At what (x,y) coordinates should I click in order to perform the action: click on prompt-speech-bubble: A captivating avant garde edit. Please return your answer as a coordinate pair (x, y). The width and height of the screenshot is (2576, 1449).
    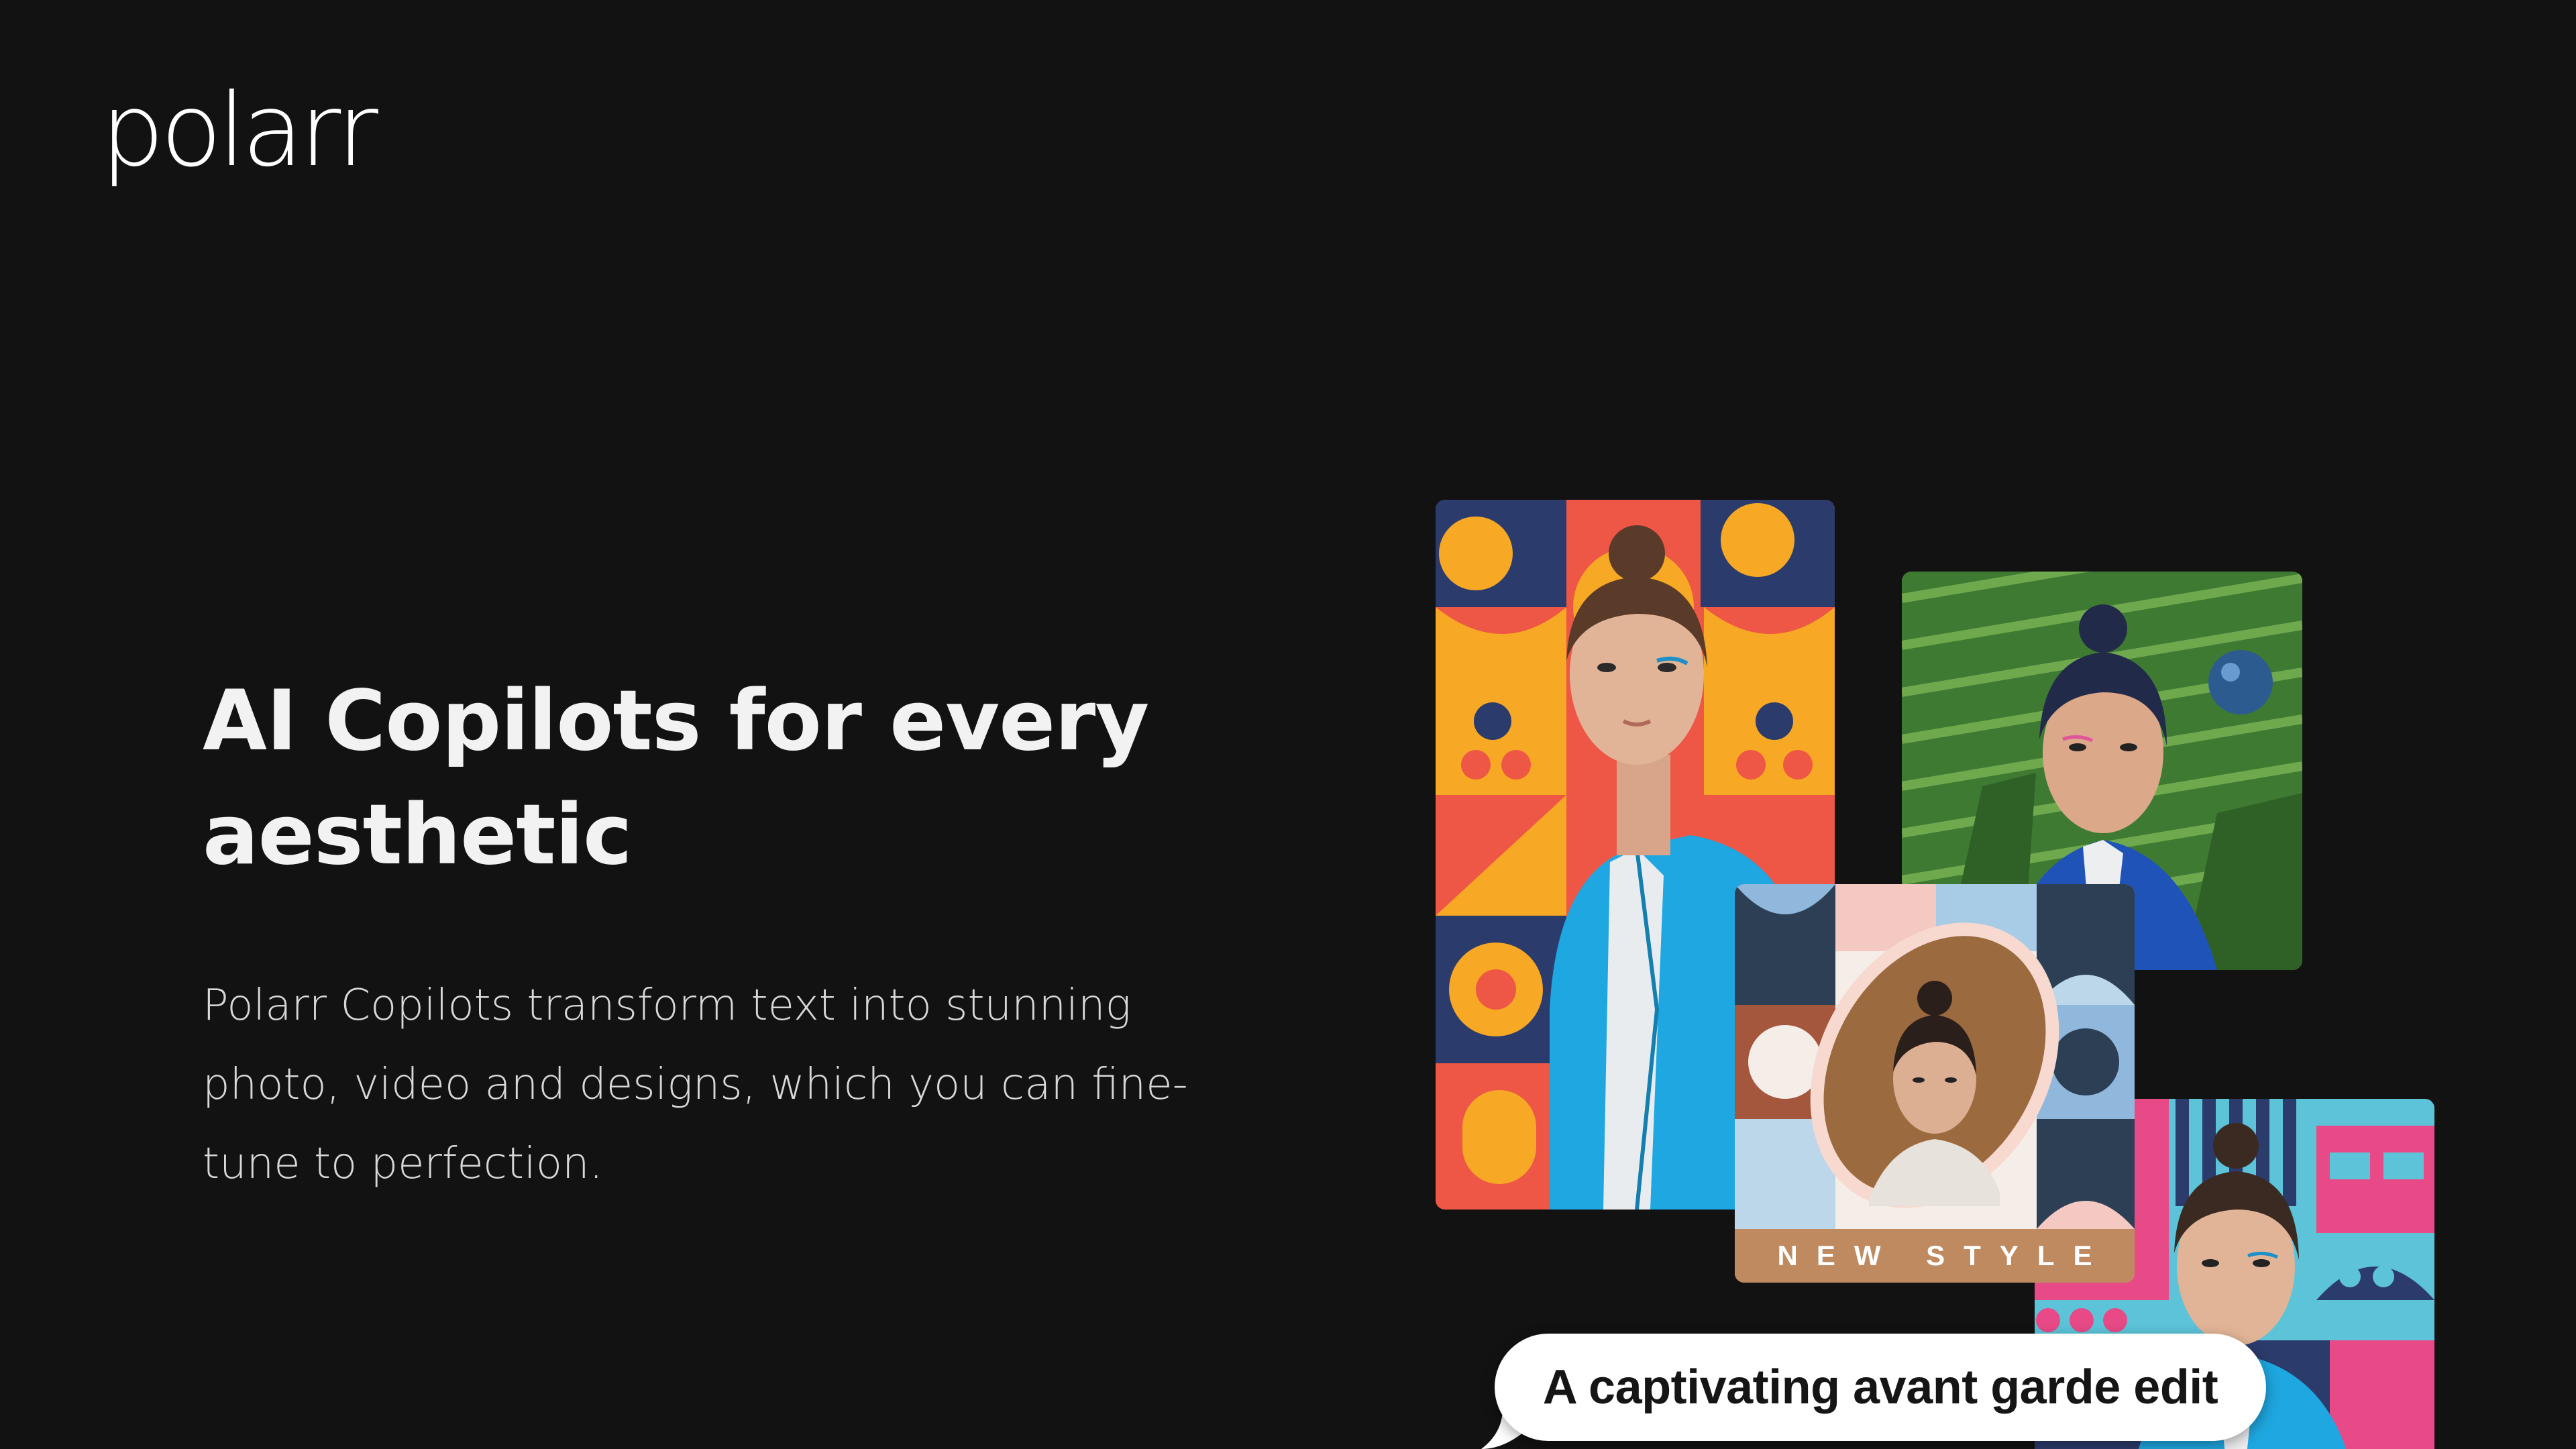
    Looking at the image, I should click on (1880, 1387).